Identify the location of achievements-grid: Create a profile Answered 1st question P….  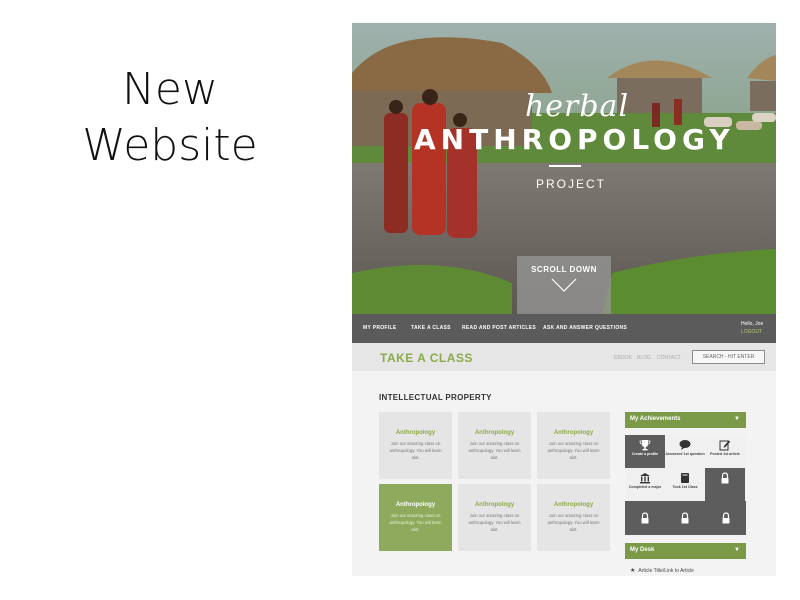
(685, 485).